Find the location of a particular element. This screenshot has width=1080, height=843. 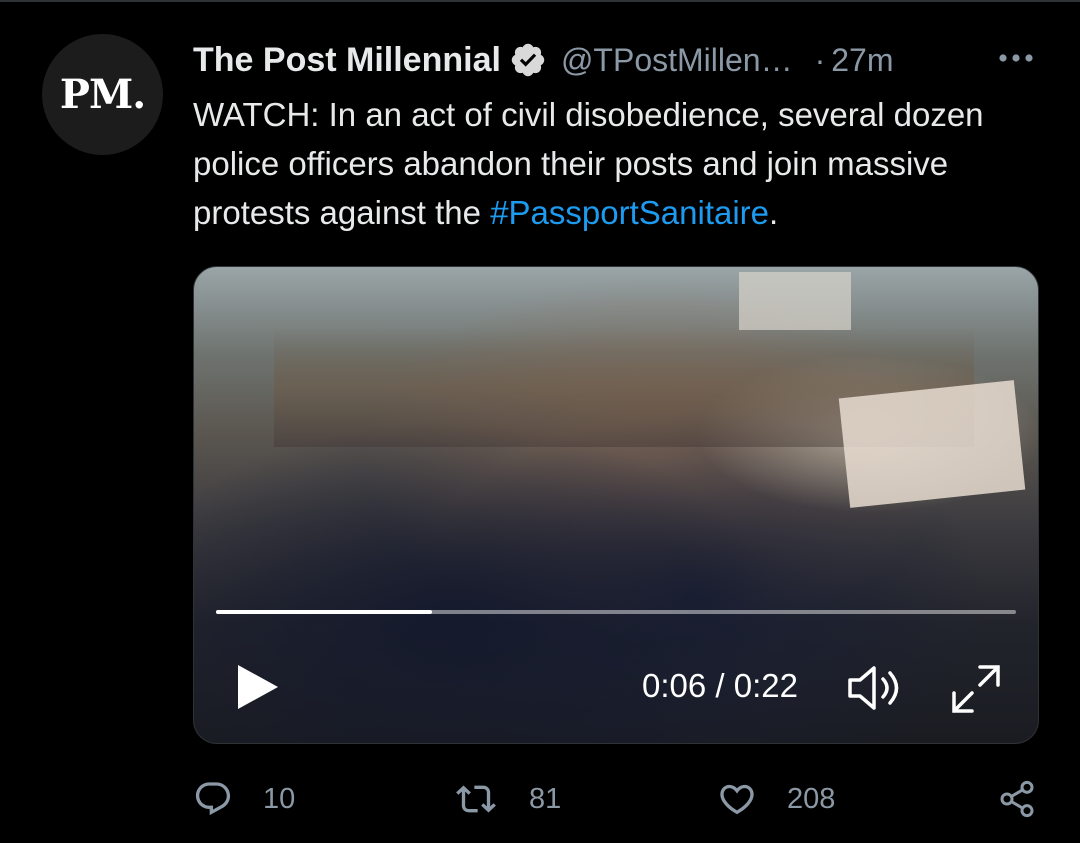

like-button: 208 is located at coordinates (776, 799).